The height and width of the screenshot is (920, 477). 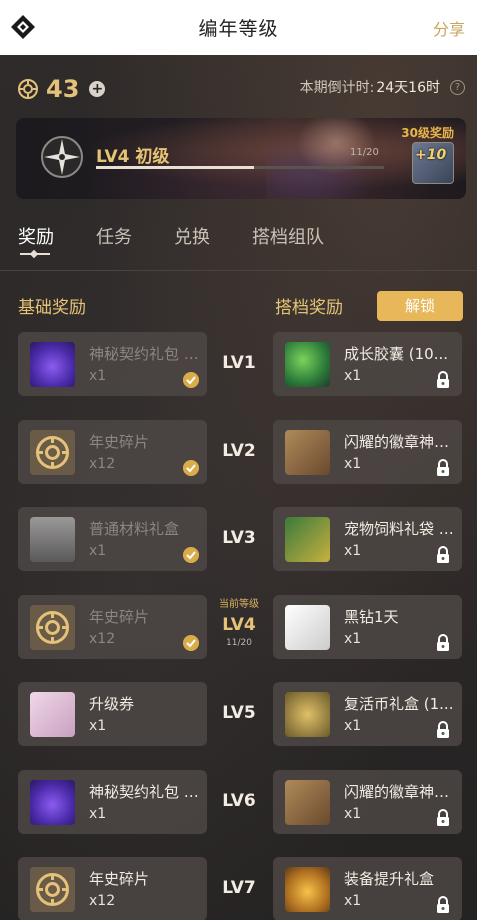 I want to click on level-label: LV2, so click(x=239, y=450).